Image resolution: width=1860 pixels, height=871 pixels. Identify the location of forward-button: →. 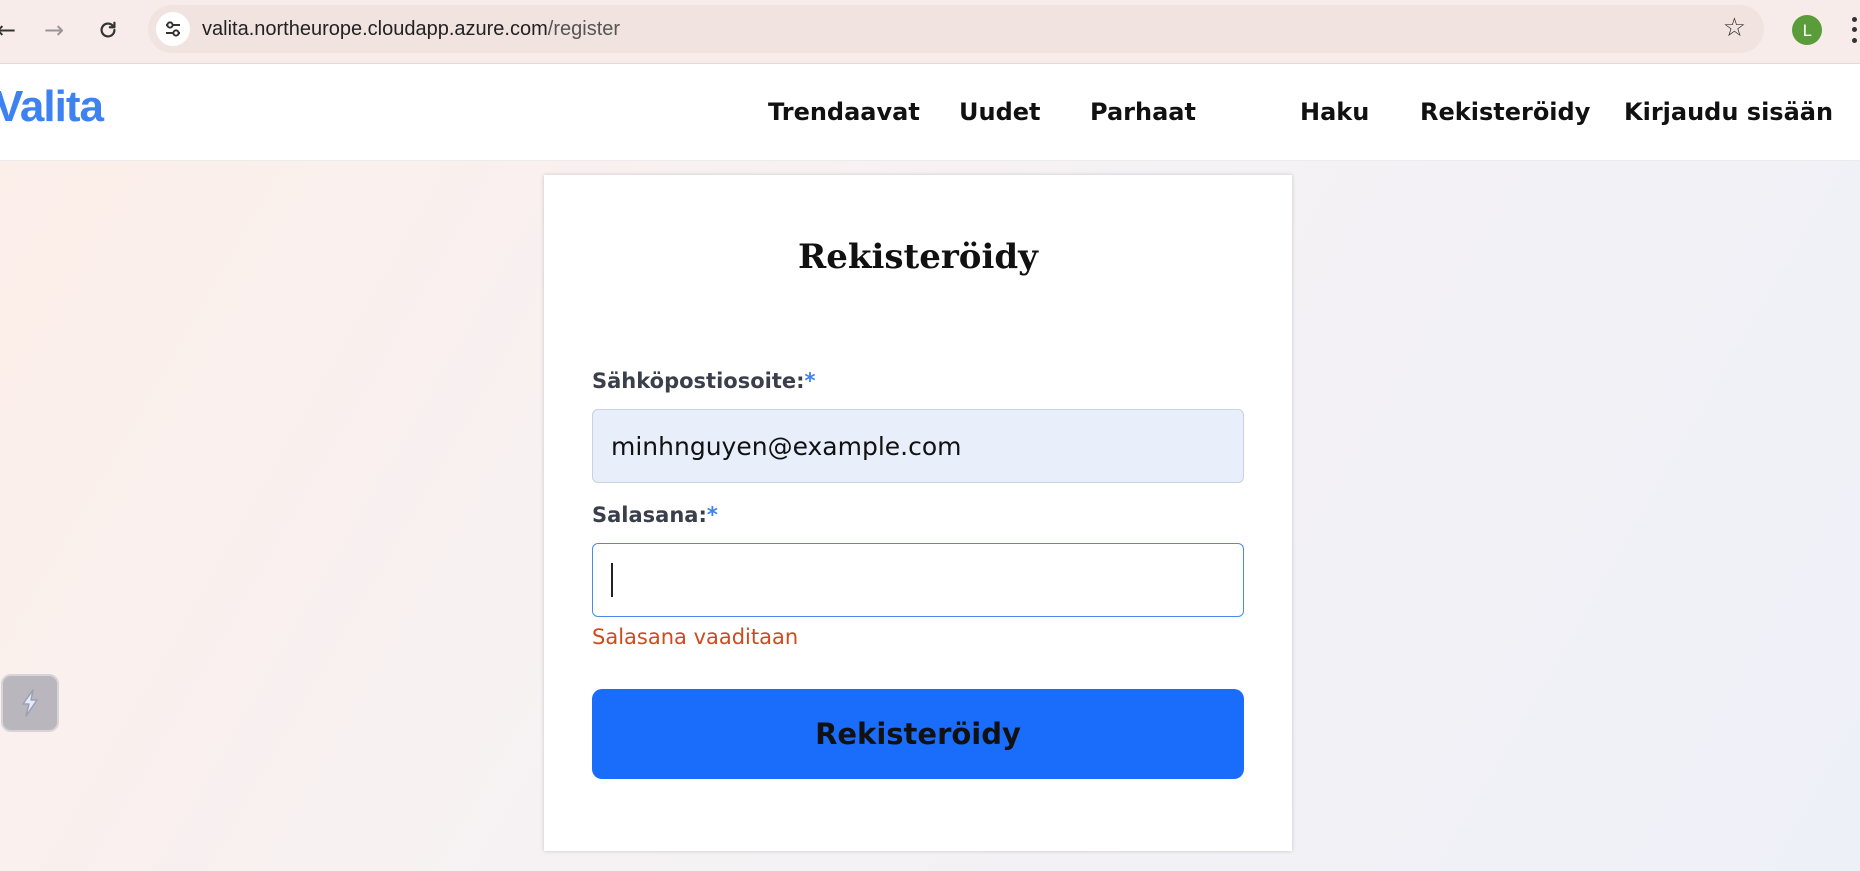
(54, 30).